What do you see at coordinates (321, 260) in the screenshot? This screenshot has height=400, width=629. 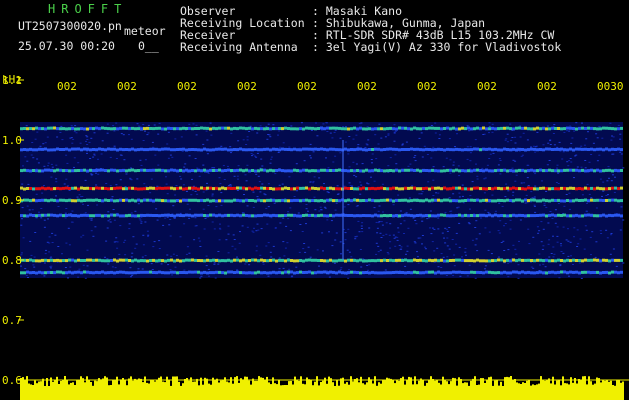 I see `signal-band` at bounding box center [321, 260].